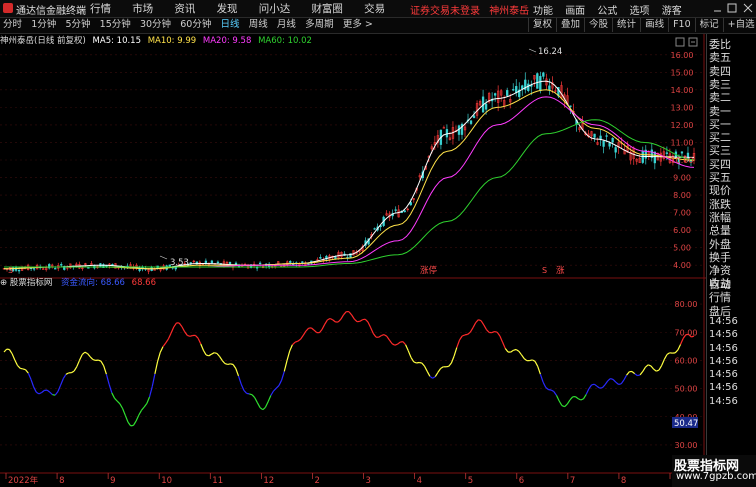 The width and height of the screenshot is (756, 487). What do you see at coordinates (543, 9) in the screenshot?
I see `menu-gongneng: 功能` at bounding box center [543, 9].